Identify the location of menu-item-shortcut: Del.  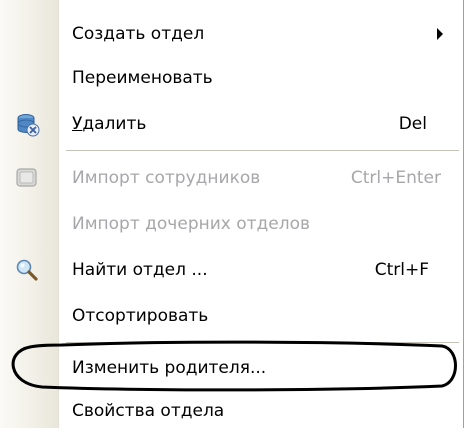
(412, 124).